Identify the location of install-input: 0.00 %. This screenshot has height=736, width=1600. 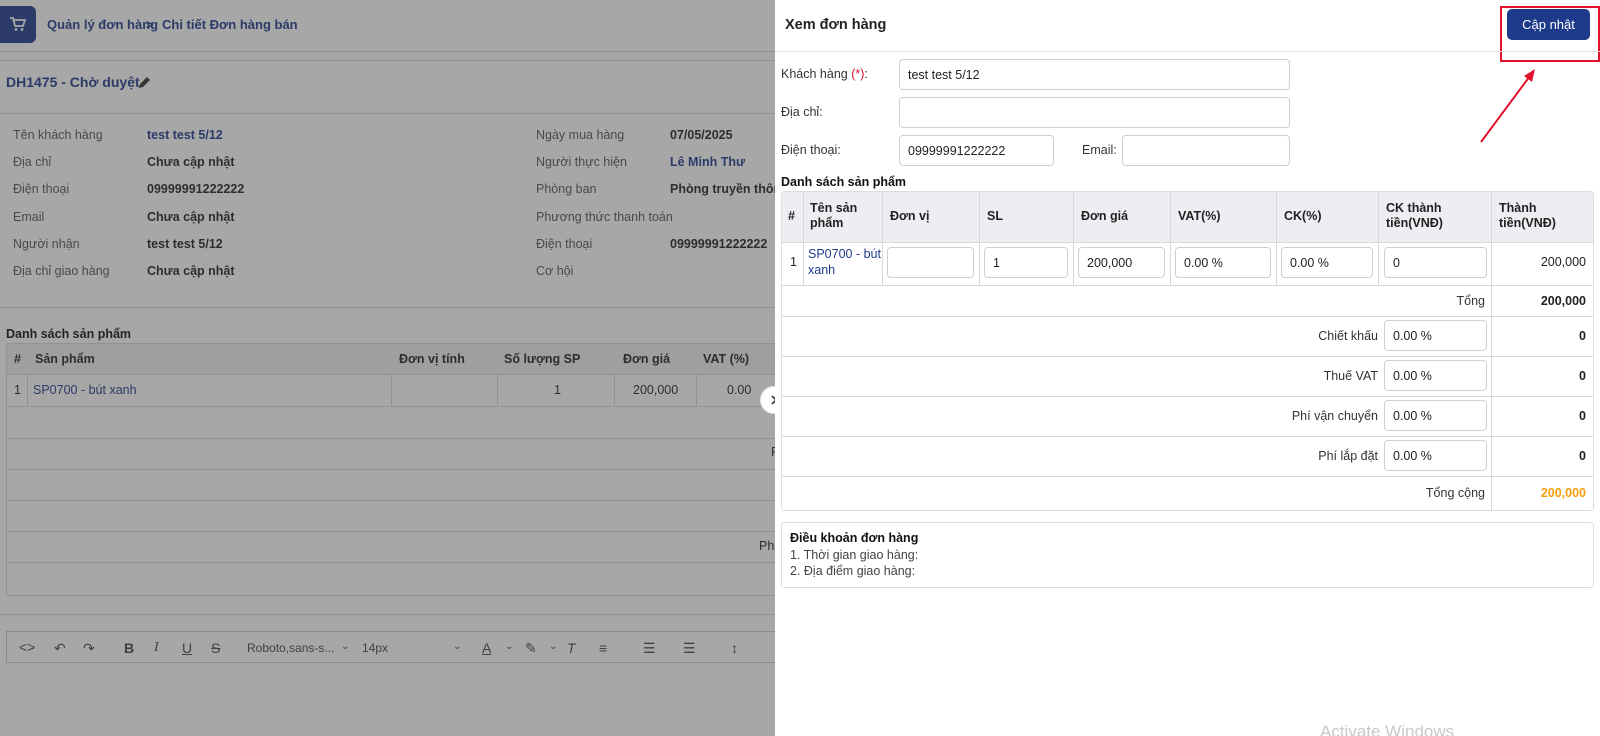
(1435, 455).